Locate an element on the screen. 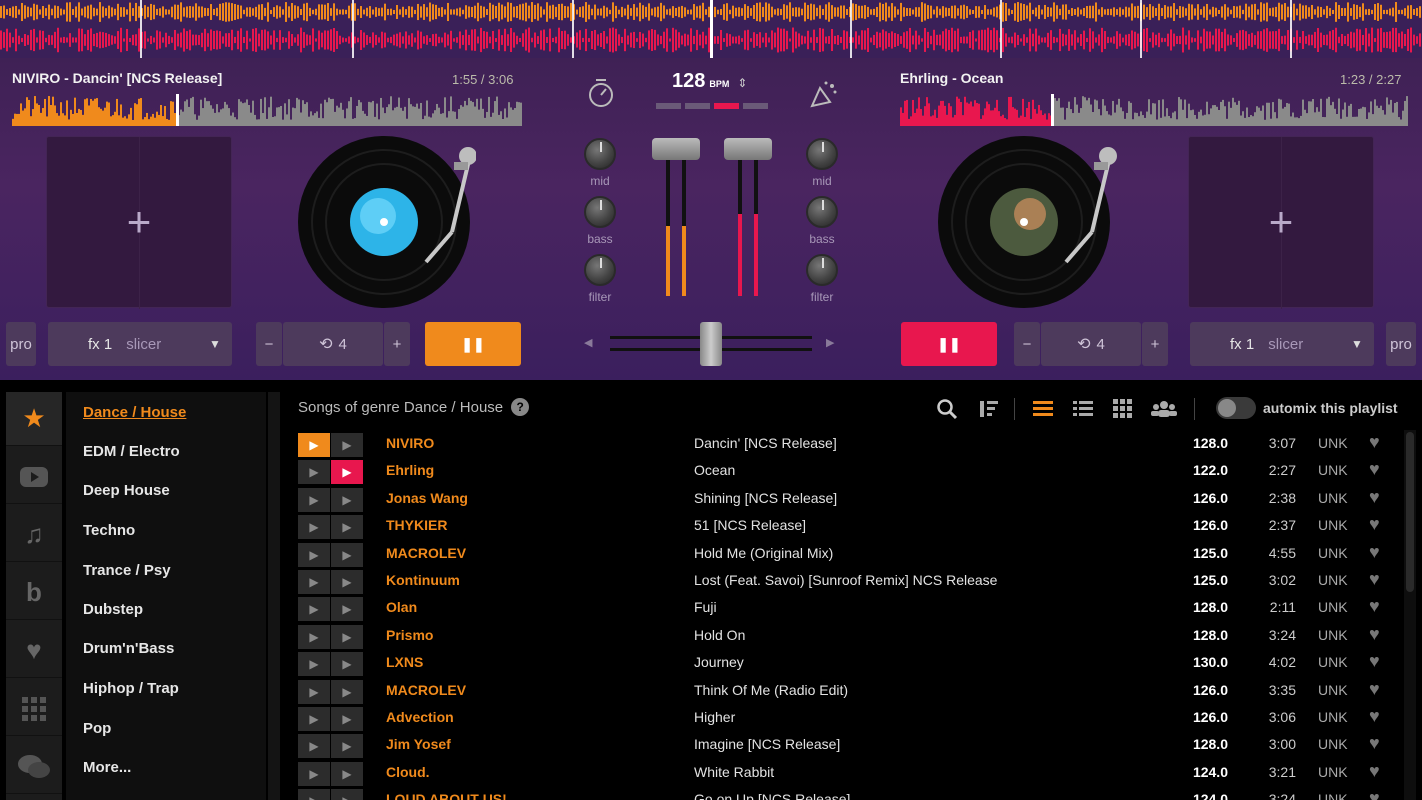 Image resolution: width=1422 pixels, height=800 pixels. deck-b-mini-waveform is located at coordinates (1154, 110).